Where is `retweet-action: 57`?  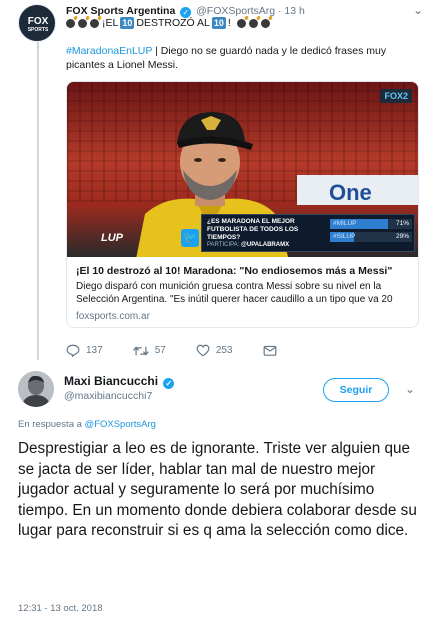
retweet-action: 57 is located at coordinates (149, 351).